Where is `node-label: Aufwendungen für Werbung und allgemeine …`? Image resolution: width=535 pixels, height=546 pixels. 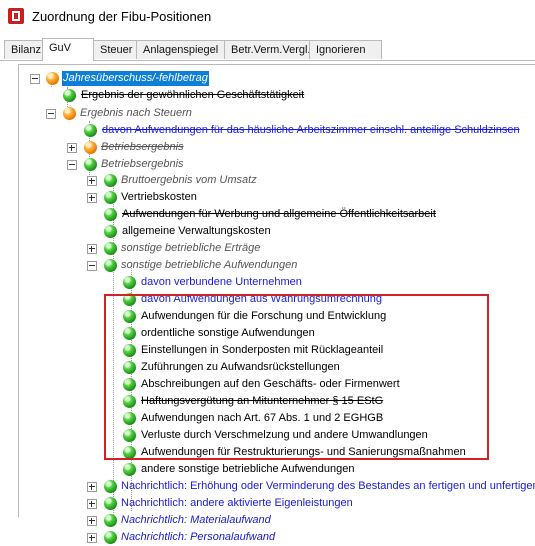 node-label: Aufwendungen für Werbung und allgemeine … is located at coordinates (279, 214).